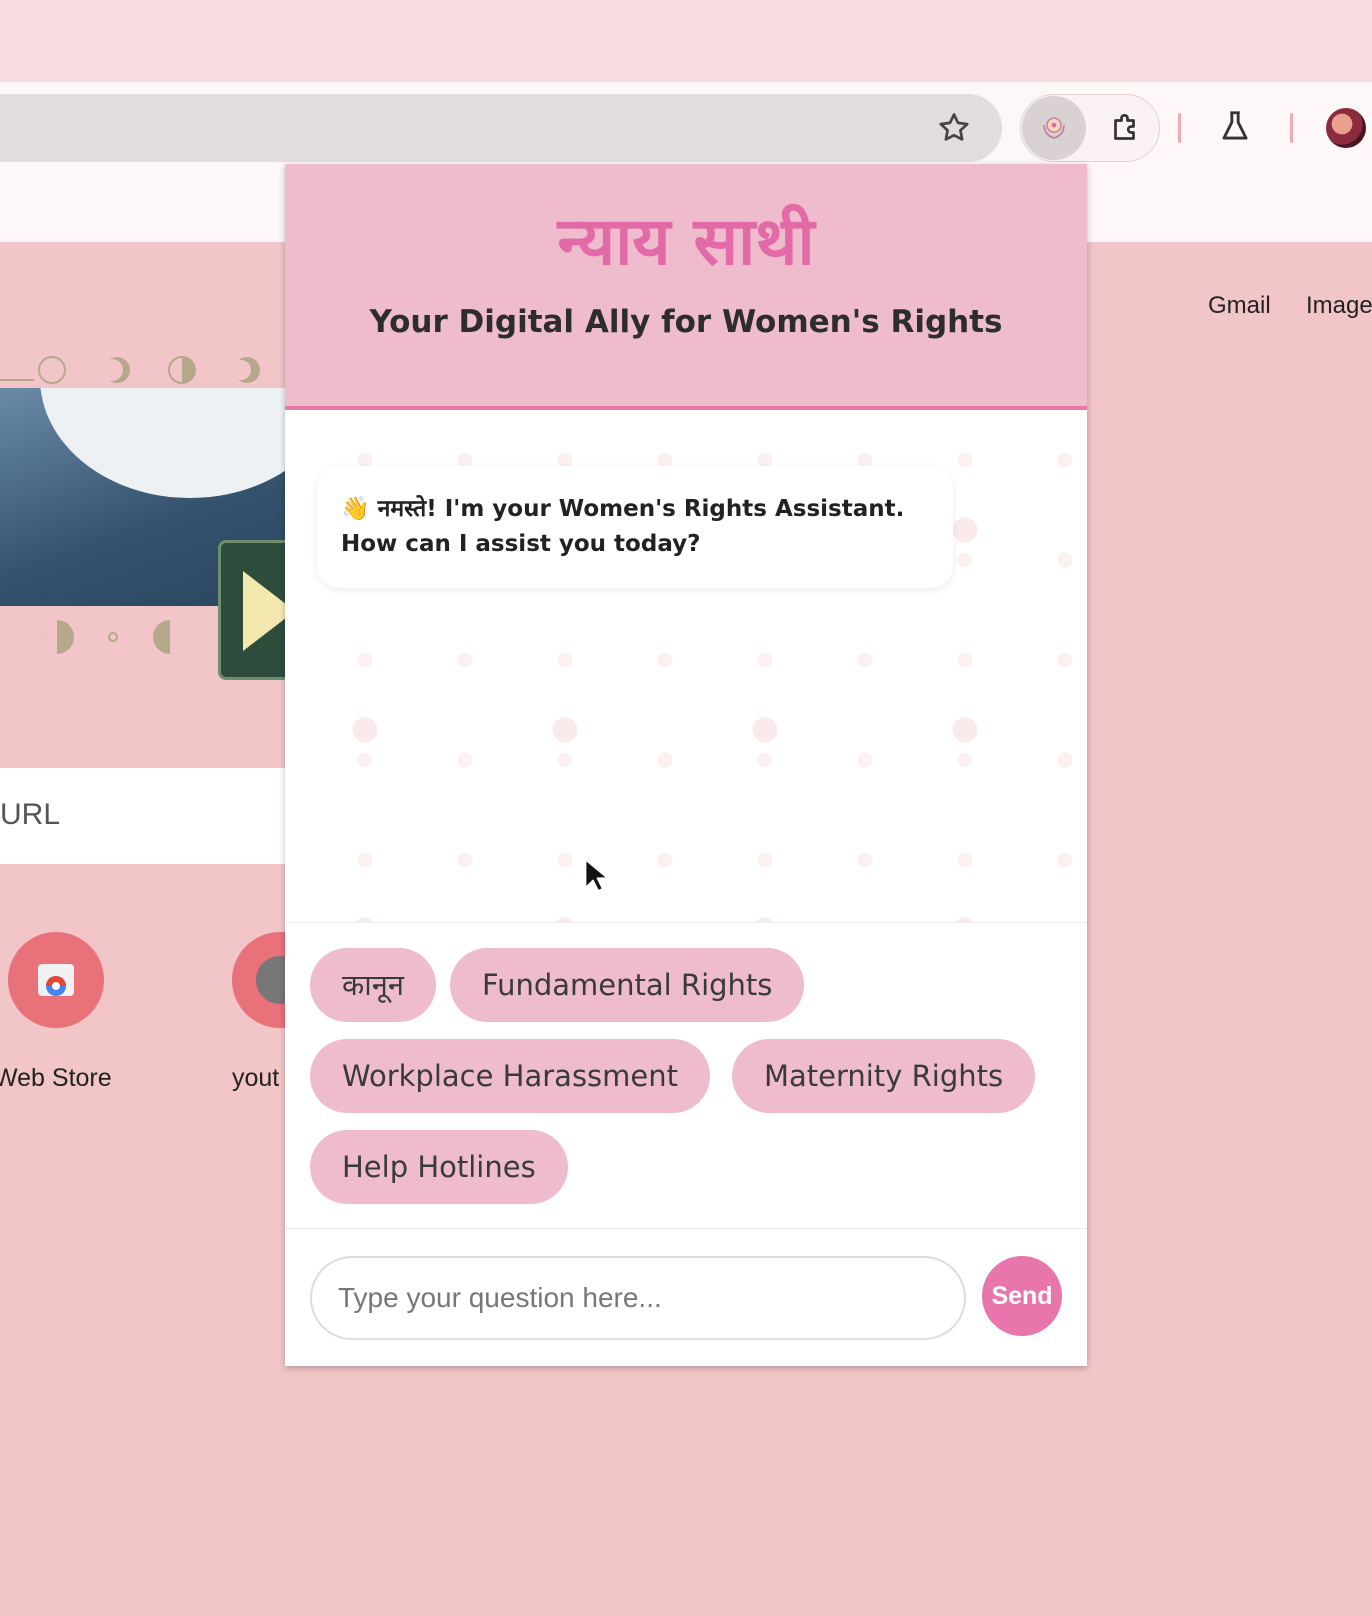  I want to click on ntp-search-placeholder: URL, so click(30, 814).